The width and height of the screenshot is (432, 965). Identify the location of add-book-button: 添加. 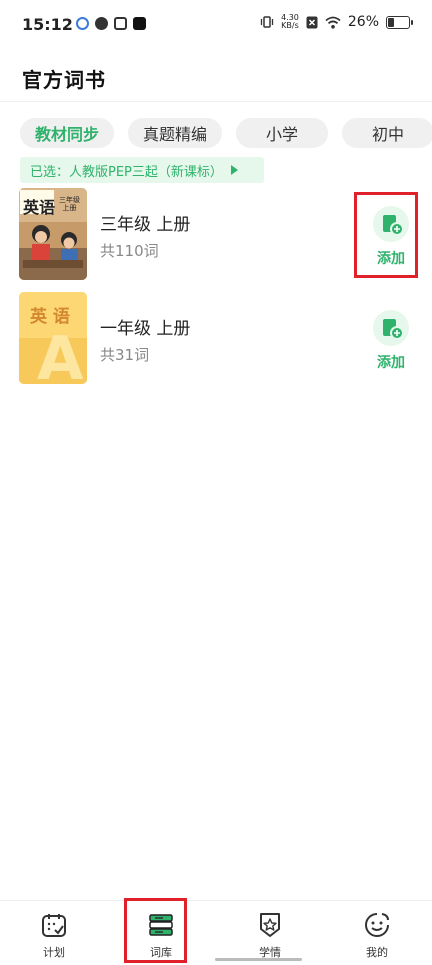
(391, 341).